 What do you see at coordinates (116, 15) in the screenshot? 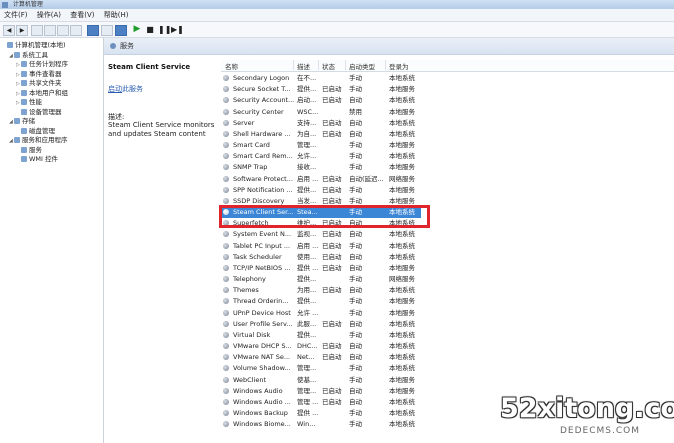
I see `menu-help: 帮助(H)` at bounding box center [116, 15].